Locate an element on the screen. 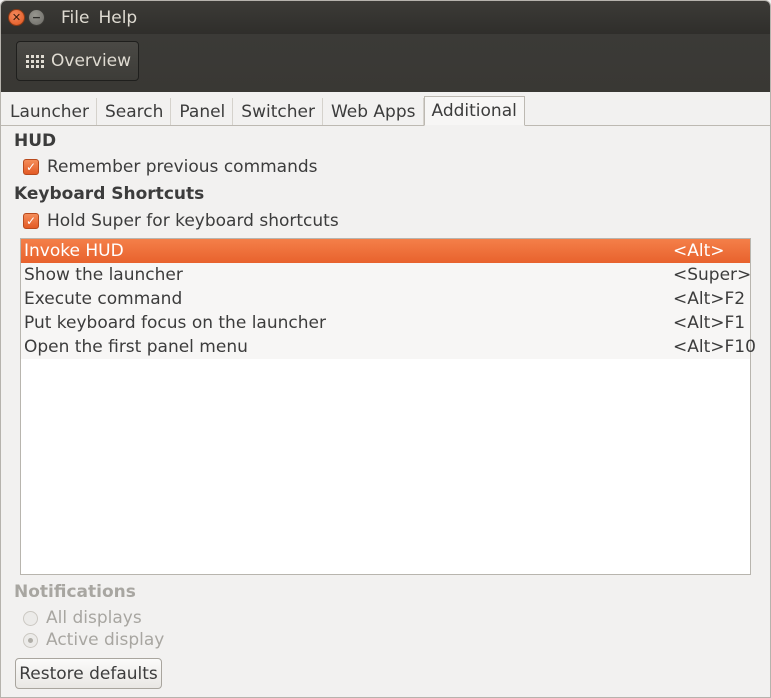 This screenshot has height=698, width=771. hold-super-checkbox-row: ✓ Hold Super for keyboard shortcuts is located at coordinates (181, 221).